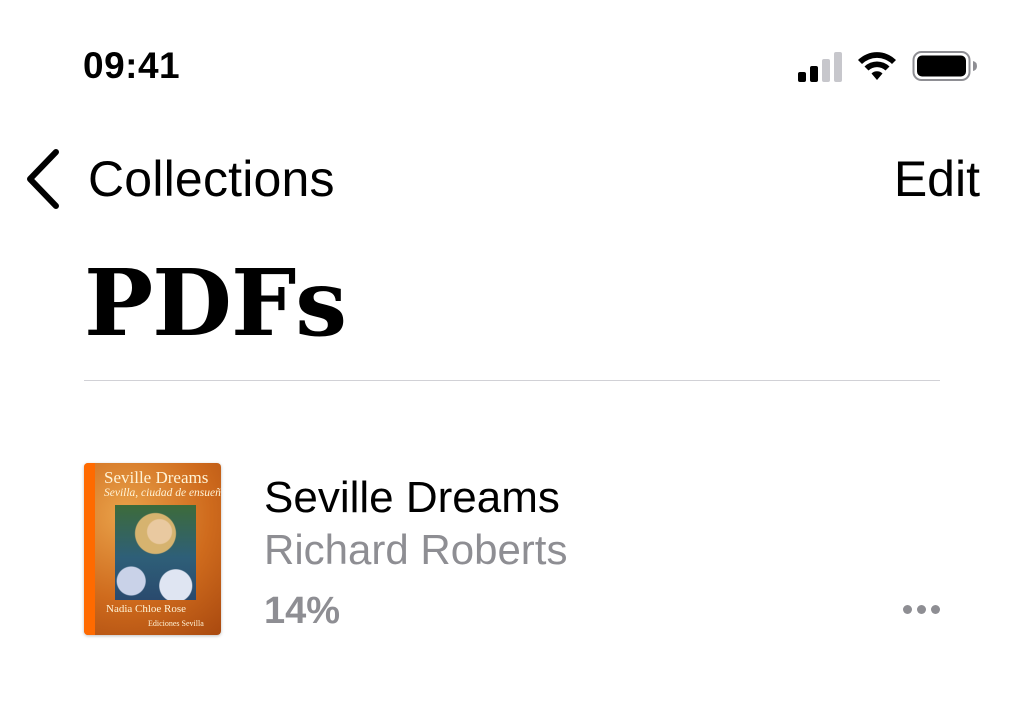 The image size is (1024, 716). Describe the element at coordinates (155, 552) in the screenshot. I see `cover-photo` at that location.